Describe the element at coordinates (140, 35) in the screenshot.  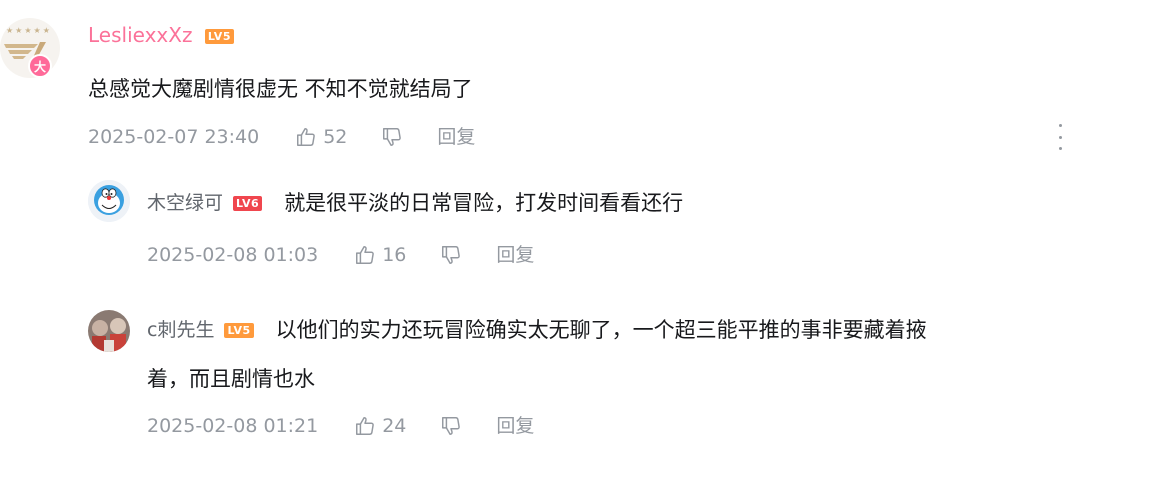
I see `username: LesliexxXz` at that location.